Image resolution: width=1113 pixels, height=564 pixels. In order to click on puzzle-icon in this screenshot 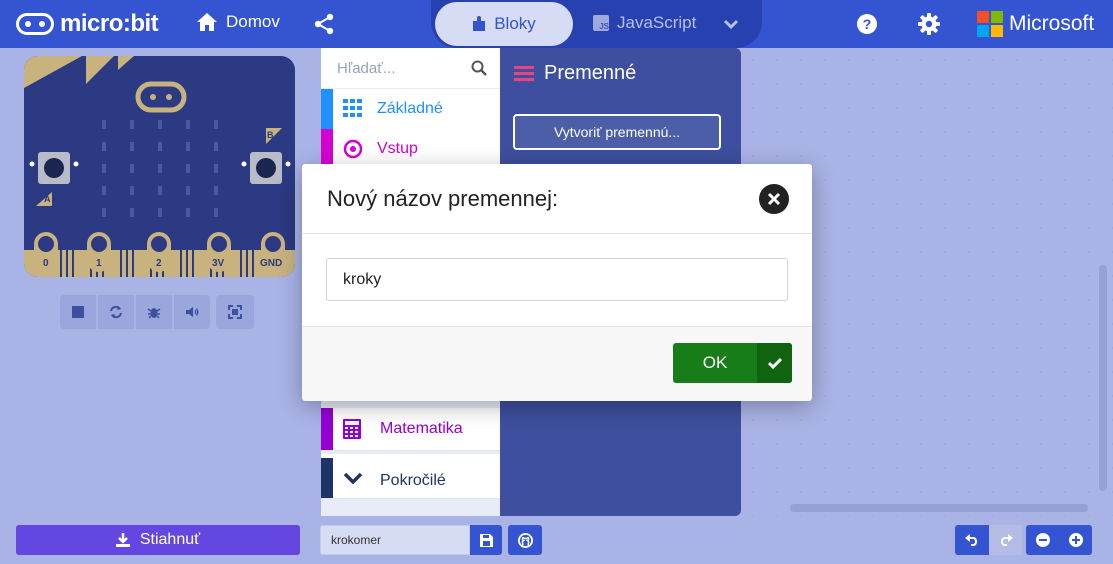, I will do `click(479, 23)`.